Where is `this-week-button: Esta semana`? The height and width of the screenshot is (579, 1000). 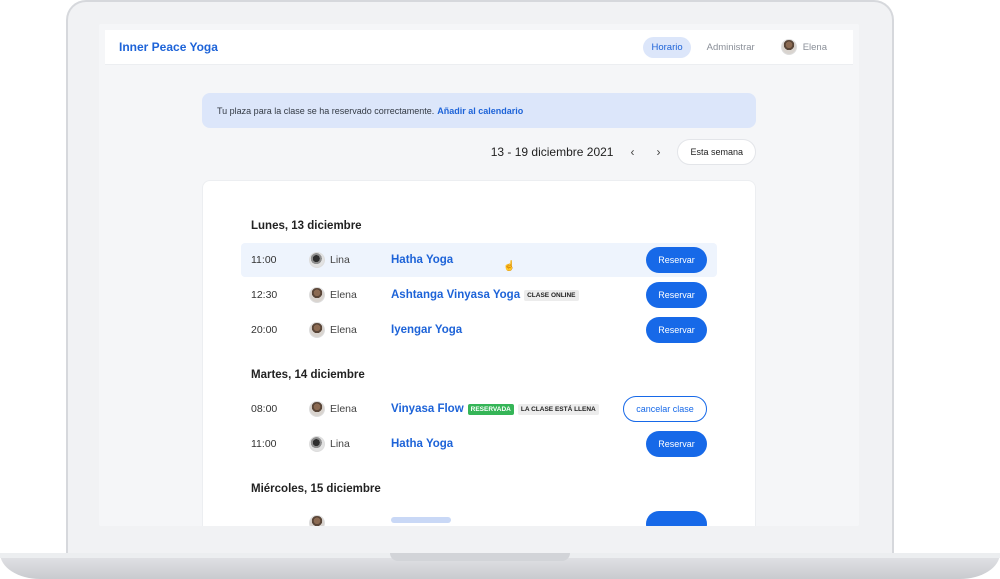
this-week-button: Esta semana is located at coordinates (716, 152).